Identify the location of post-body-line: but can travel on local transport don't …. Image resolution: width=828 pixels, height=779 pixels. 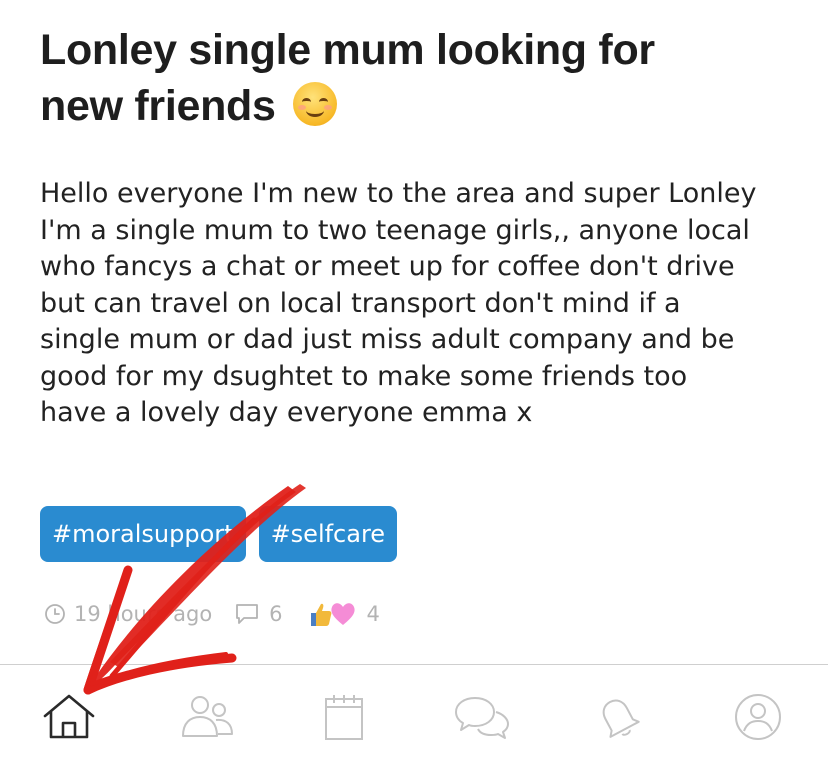
(360, 303).